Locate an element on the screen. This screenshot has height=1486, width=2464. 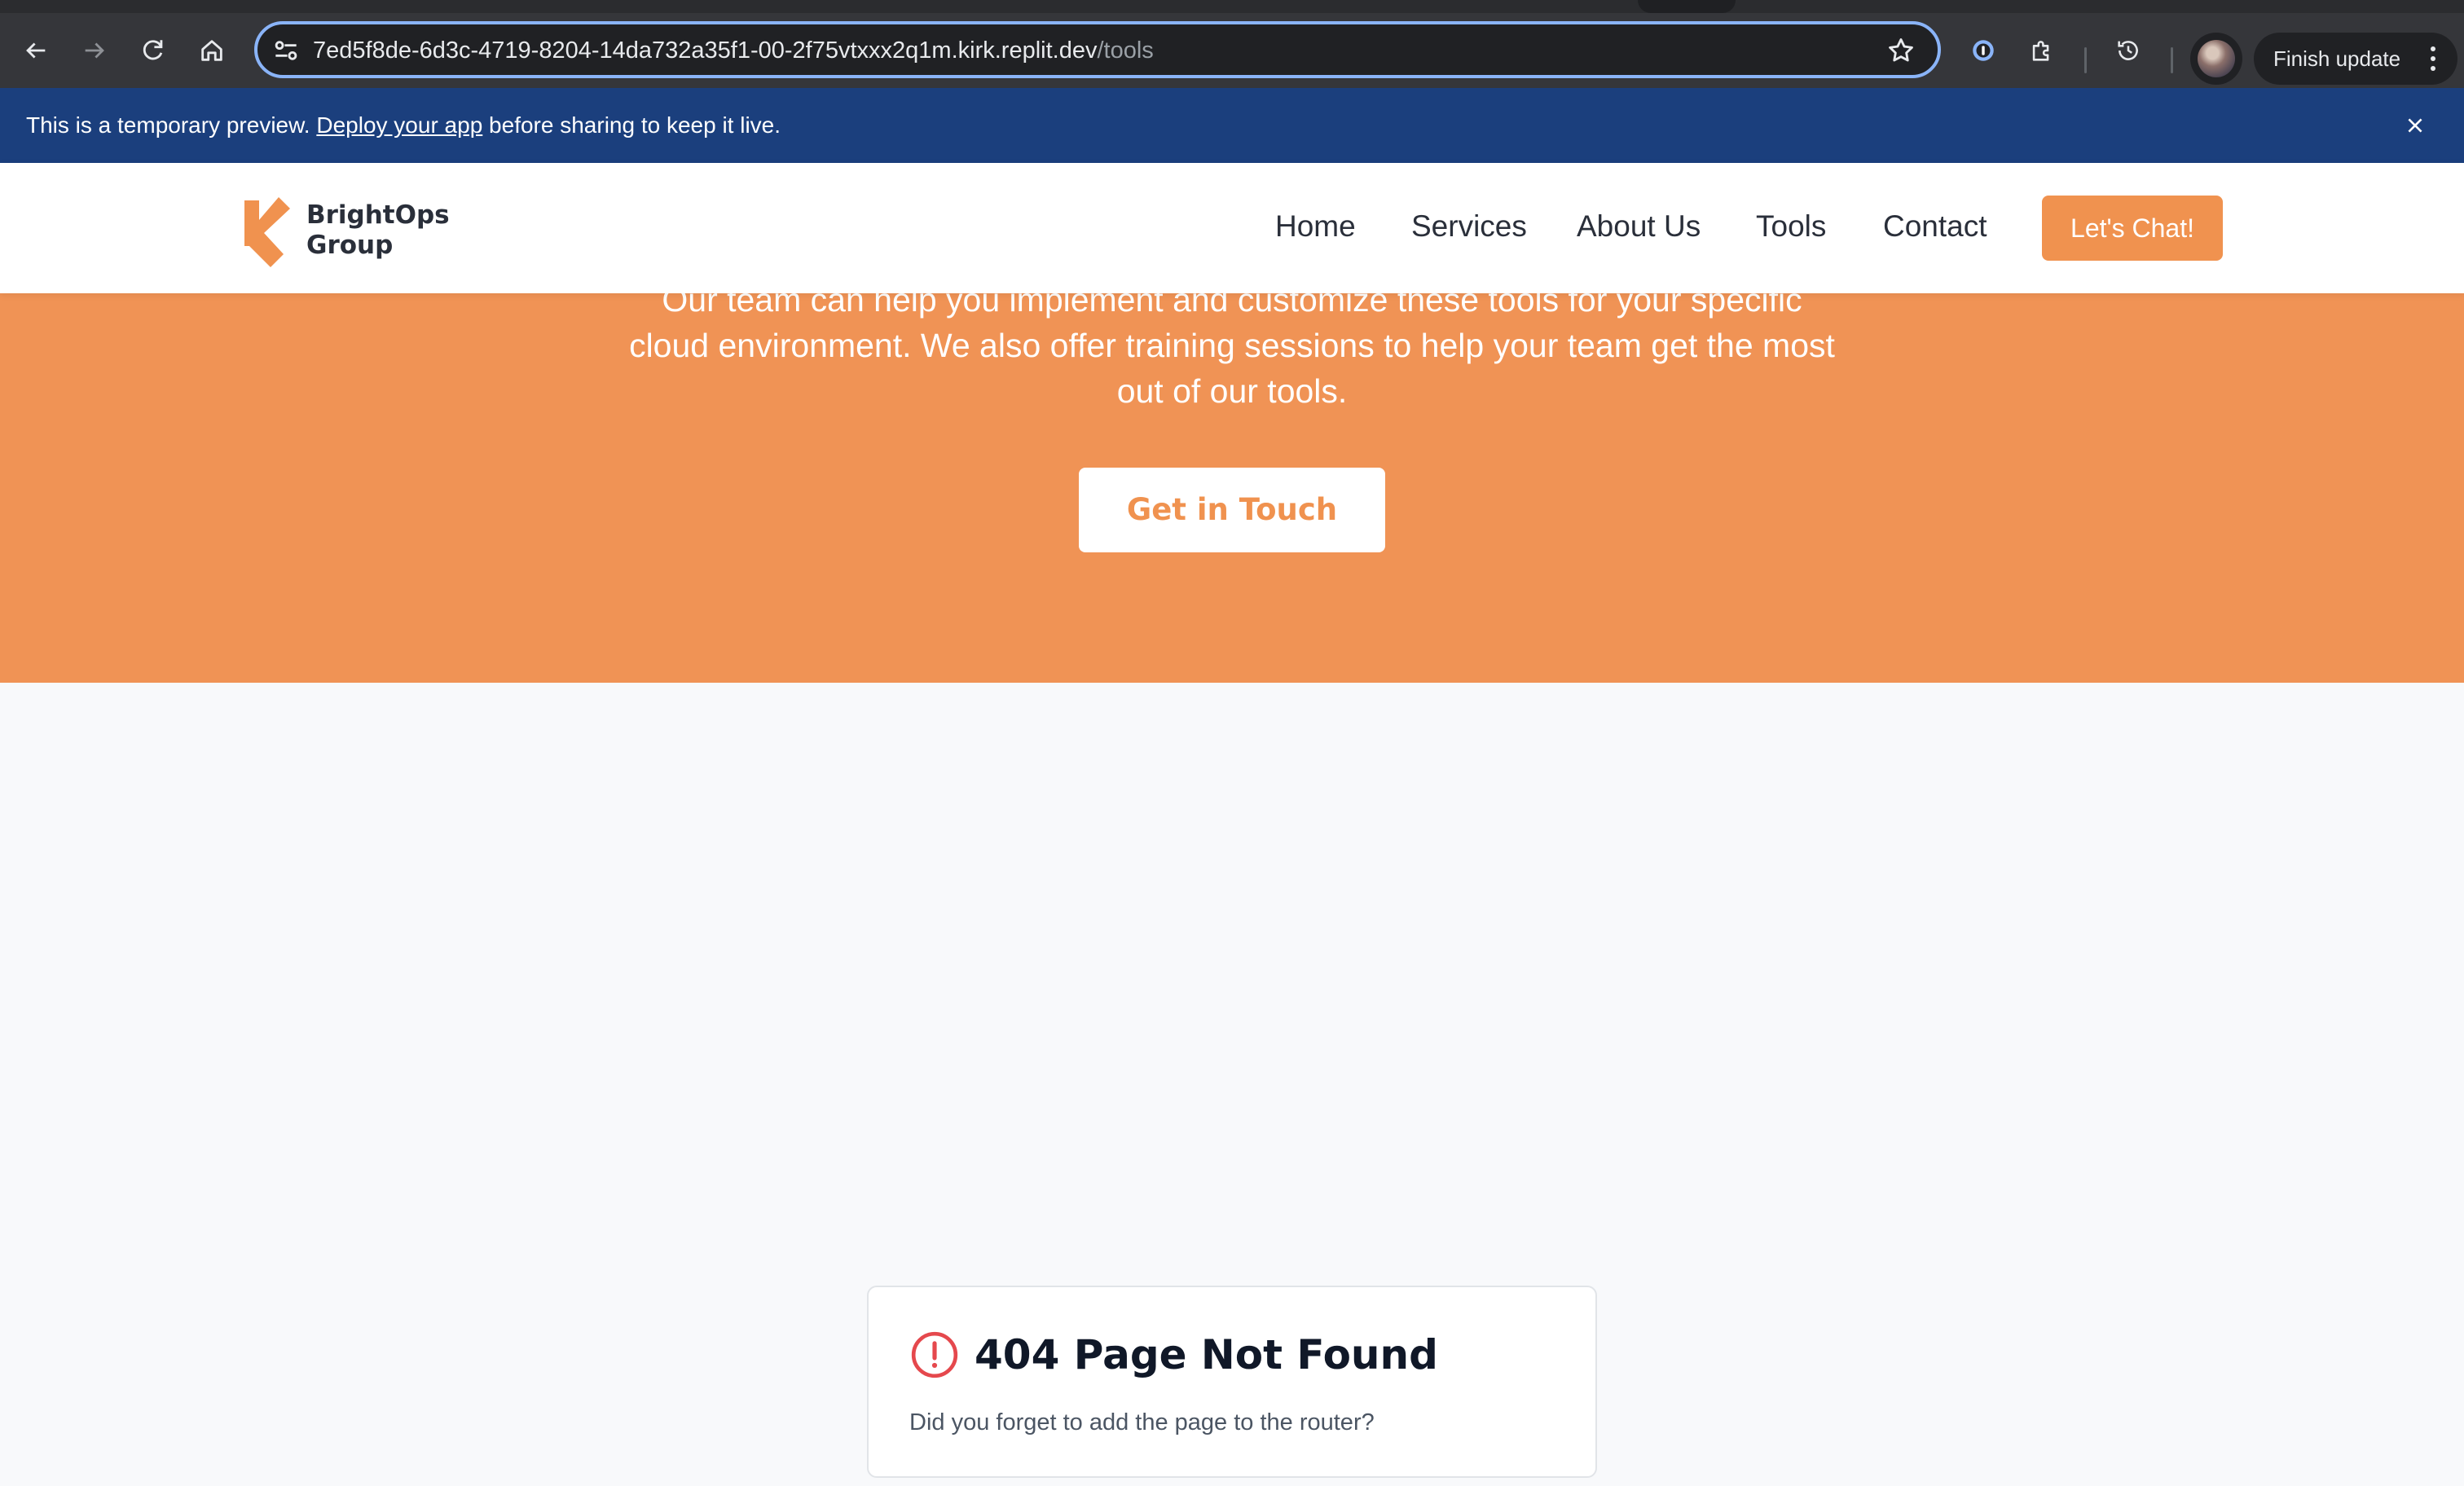
history-button is located at coordinates (2128, 50).